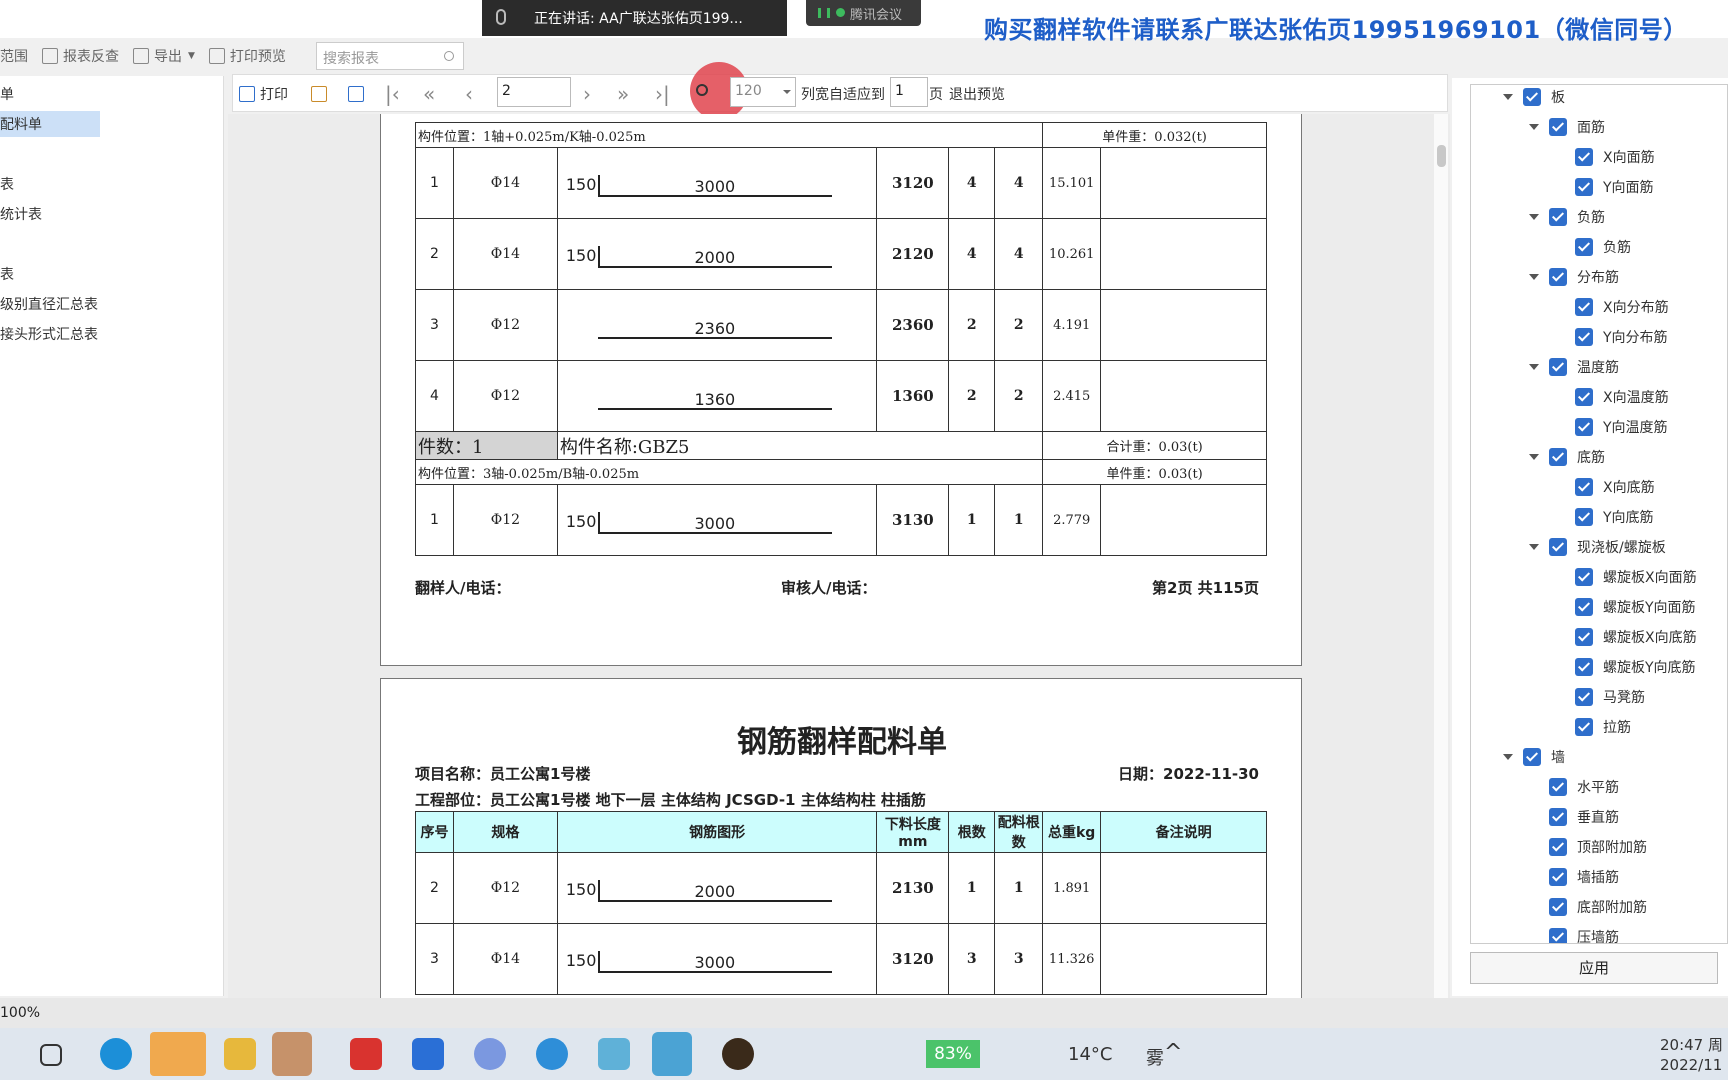 This screenshot has height=1080, width=1728. Describe the element at coordinates (953, 1054) in the screenshot. I see `battery-indicator: 83%` at that location.